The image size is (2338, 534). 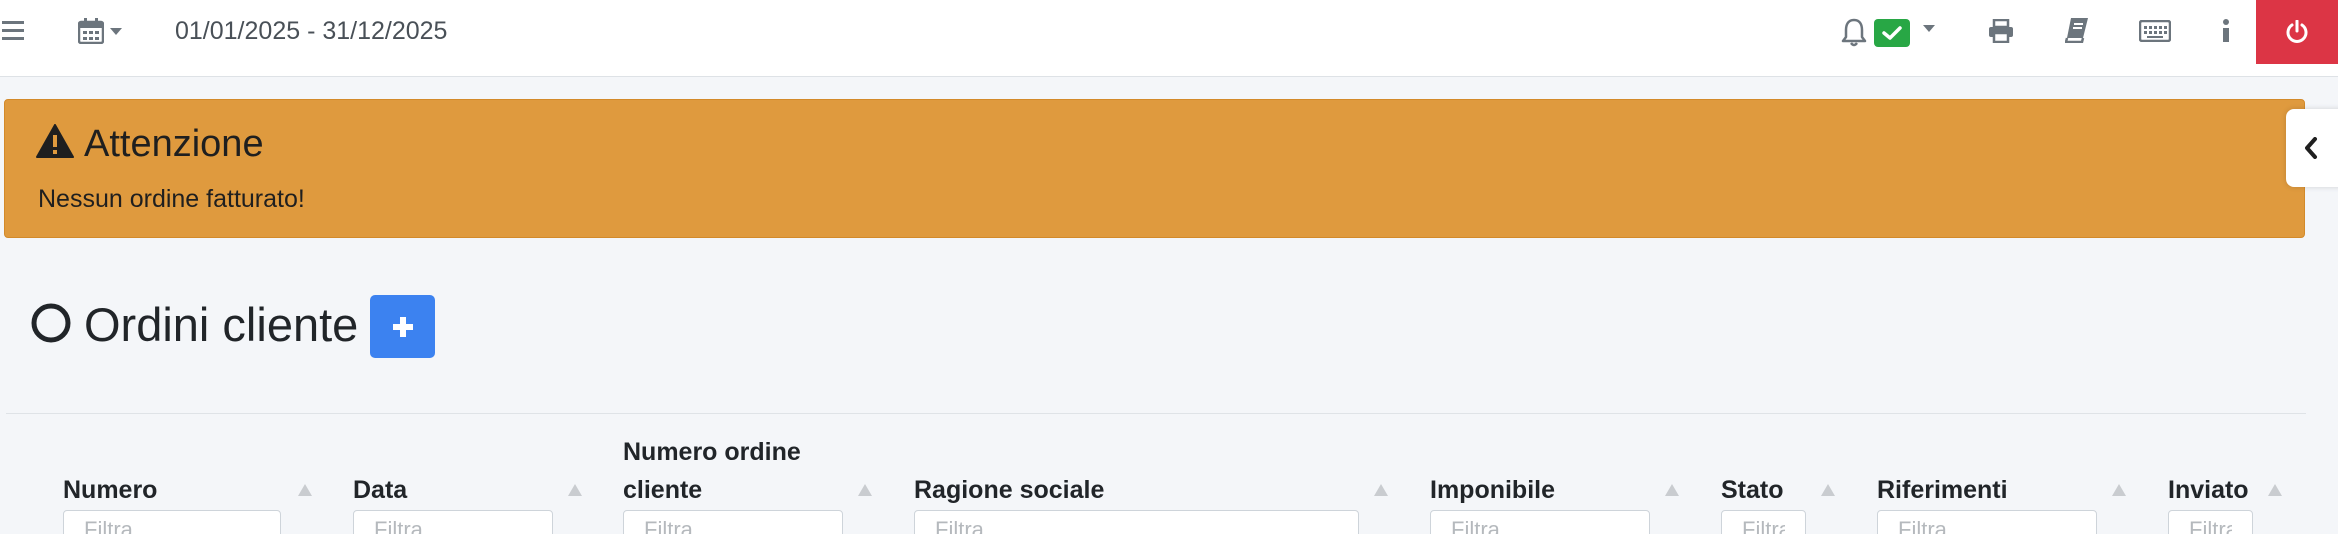 I want to click on column-label: Ragione sociale, so click(x=1009, y=490).